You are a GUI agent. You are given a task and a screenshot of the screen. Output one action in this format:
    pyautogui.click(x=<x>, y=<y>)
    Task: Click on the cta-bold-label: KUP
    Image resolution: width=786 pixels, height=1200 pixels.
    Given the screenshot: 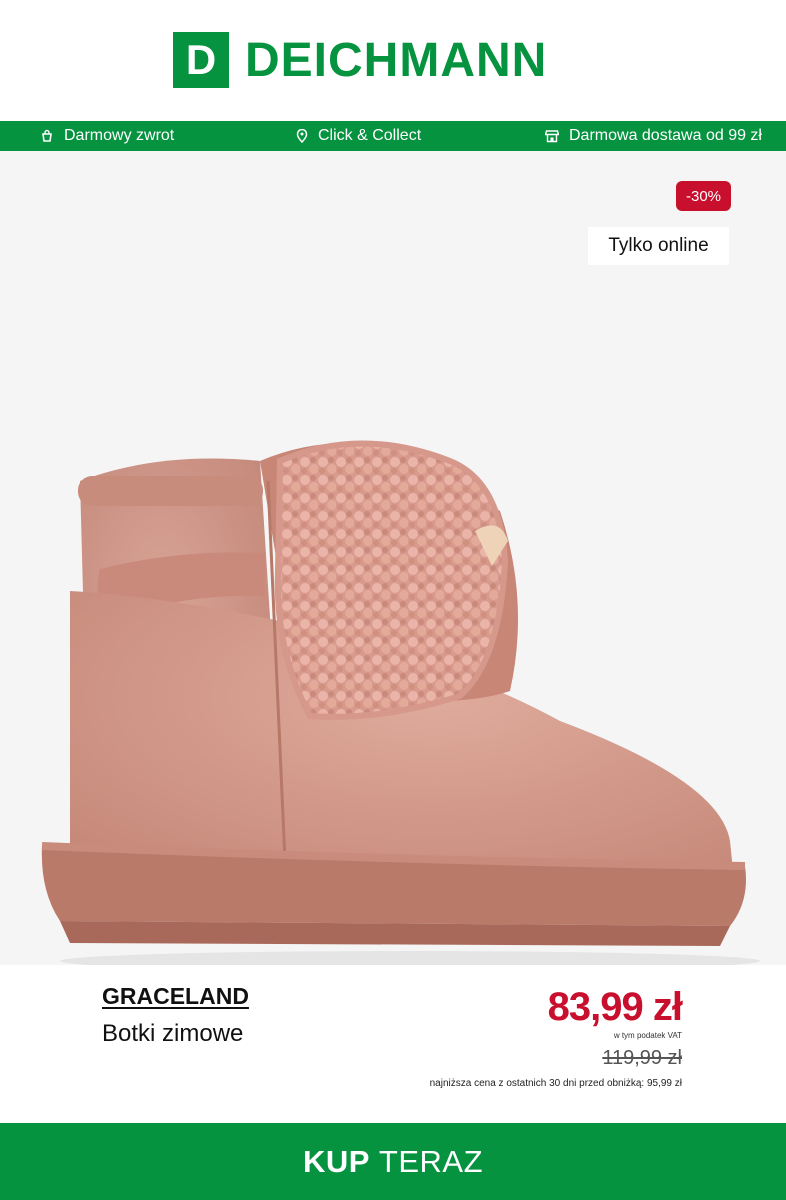 What is the action you would take?
    pyautogui.click(x=336, y=1161)
    